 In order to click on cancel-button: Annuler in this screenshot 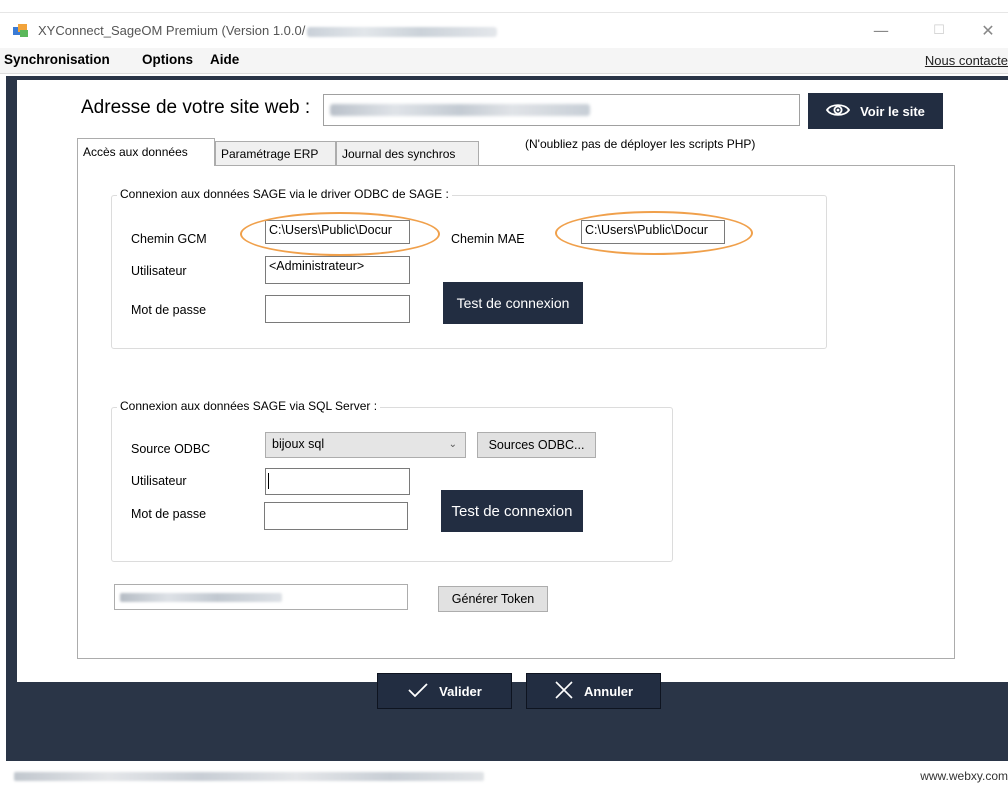, I will do `click(593, 691)`.